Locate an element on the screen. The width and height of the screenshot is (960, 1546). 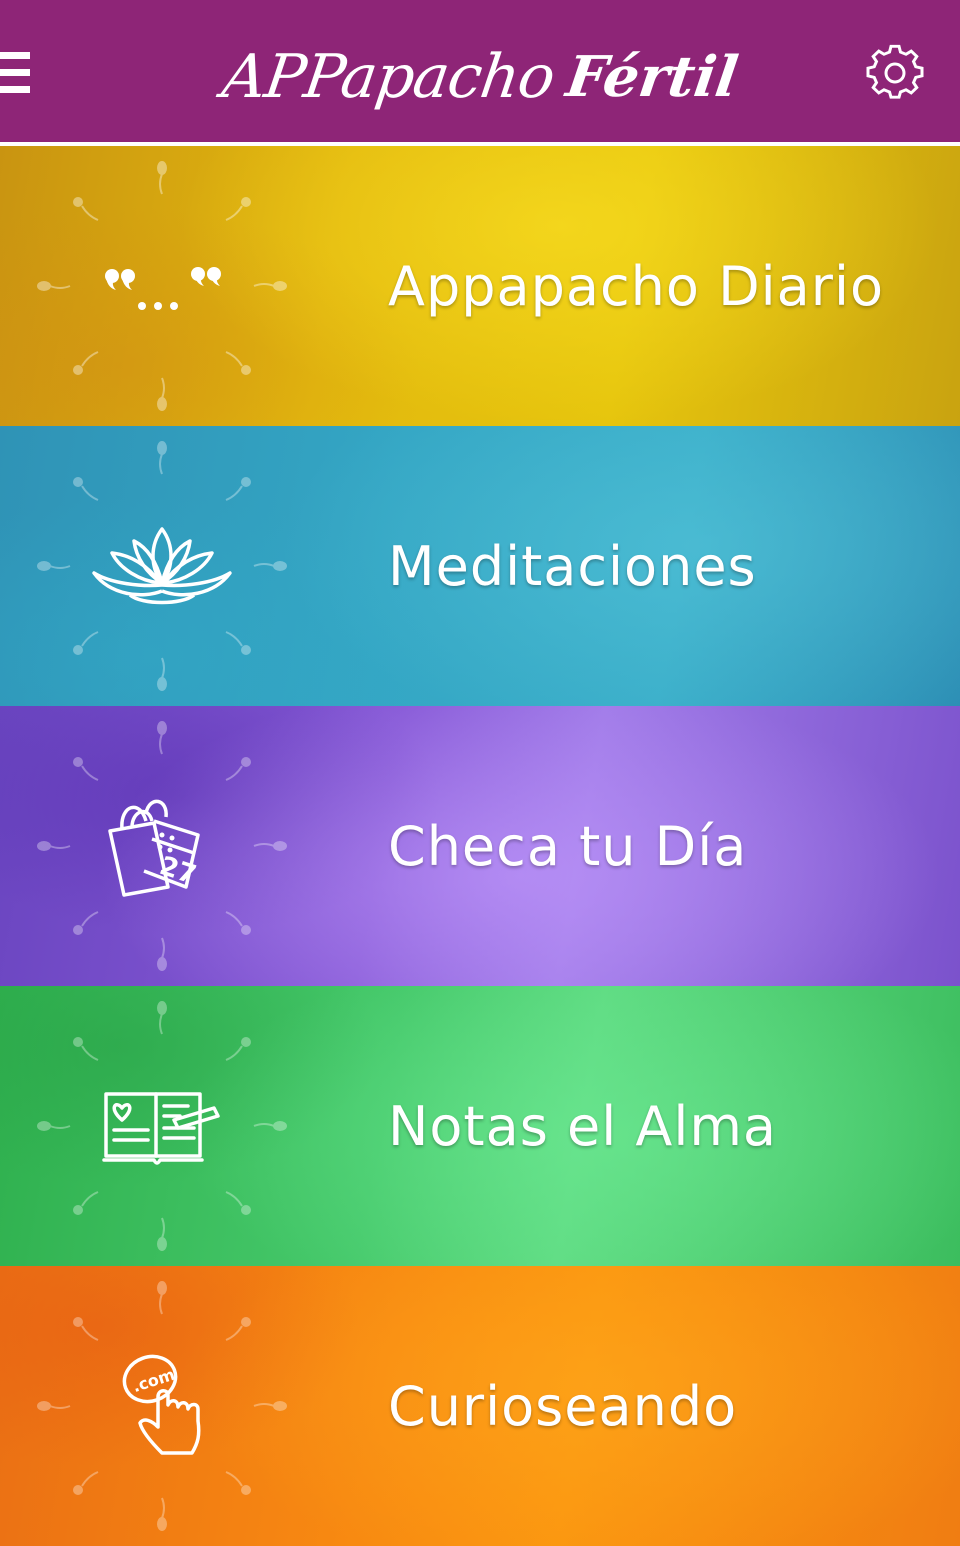
app-logo: APPapacho Fértil is located at coordinates (480, 77).